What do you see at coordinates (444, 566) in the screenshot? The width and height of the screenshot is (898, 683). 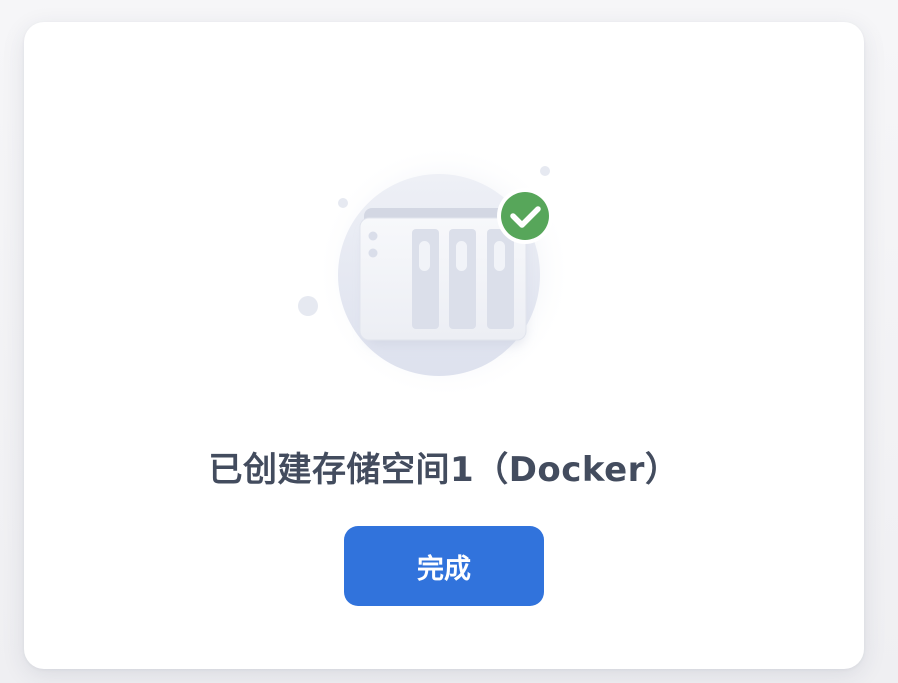 I see `done-button: 完成` at bounding box center [444, 566].